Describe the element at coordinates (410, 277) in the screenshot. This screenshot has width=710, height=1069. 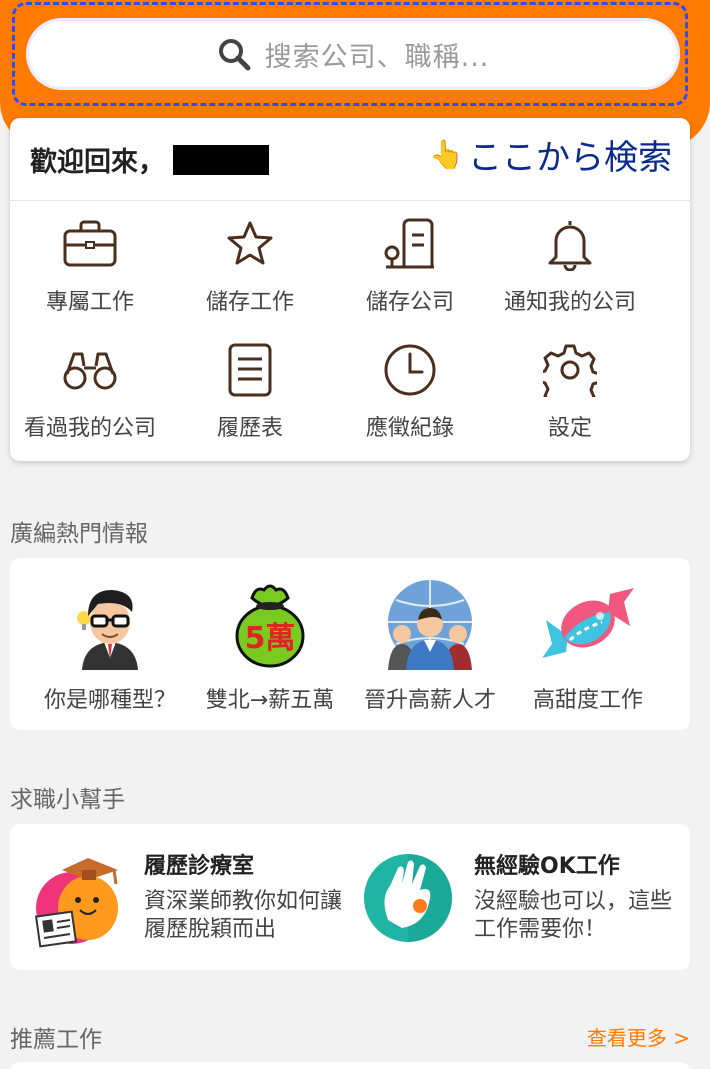
I see `menu-item-saved-companies: 儲存公司` at that location.